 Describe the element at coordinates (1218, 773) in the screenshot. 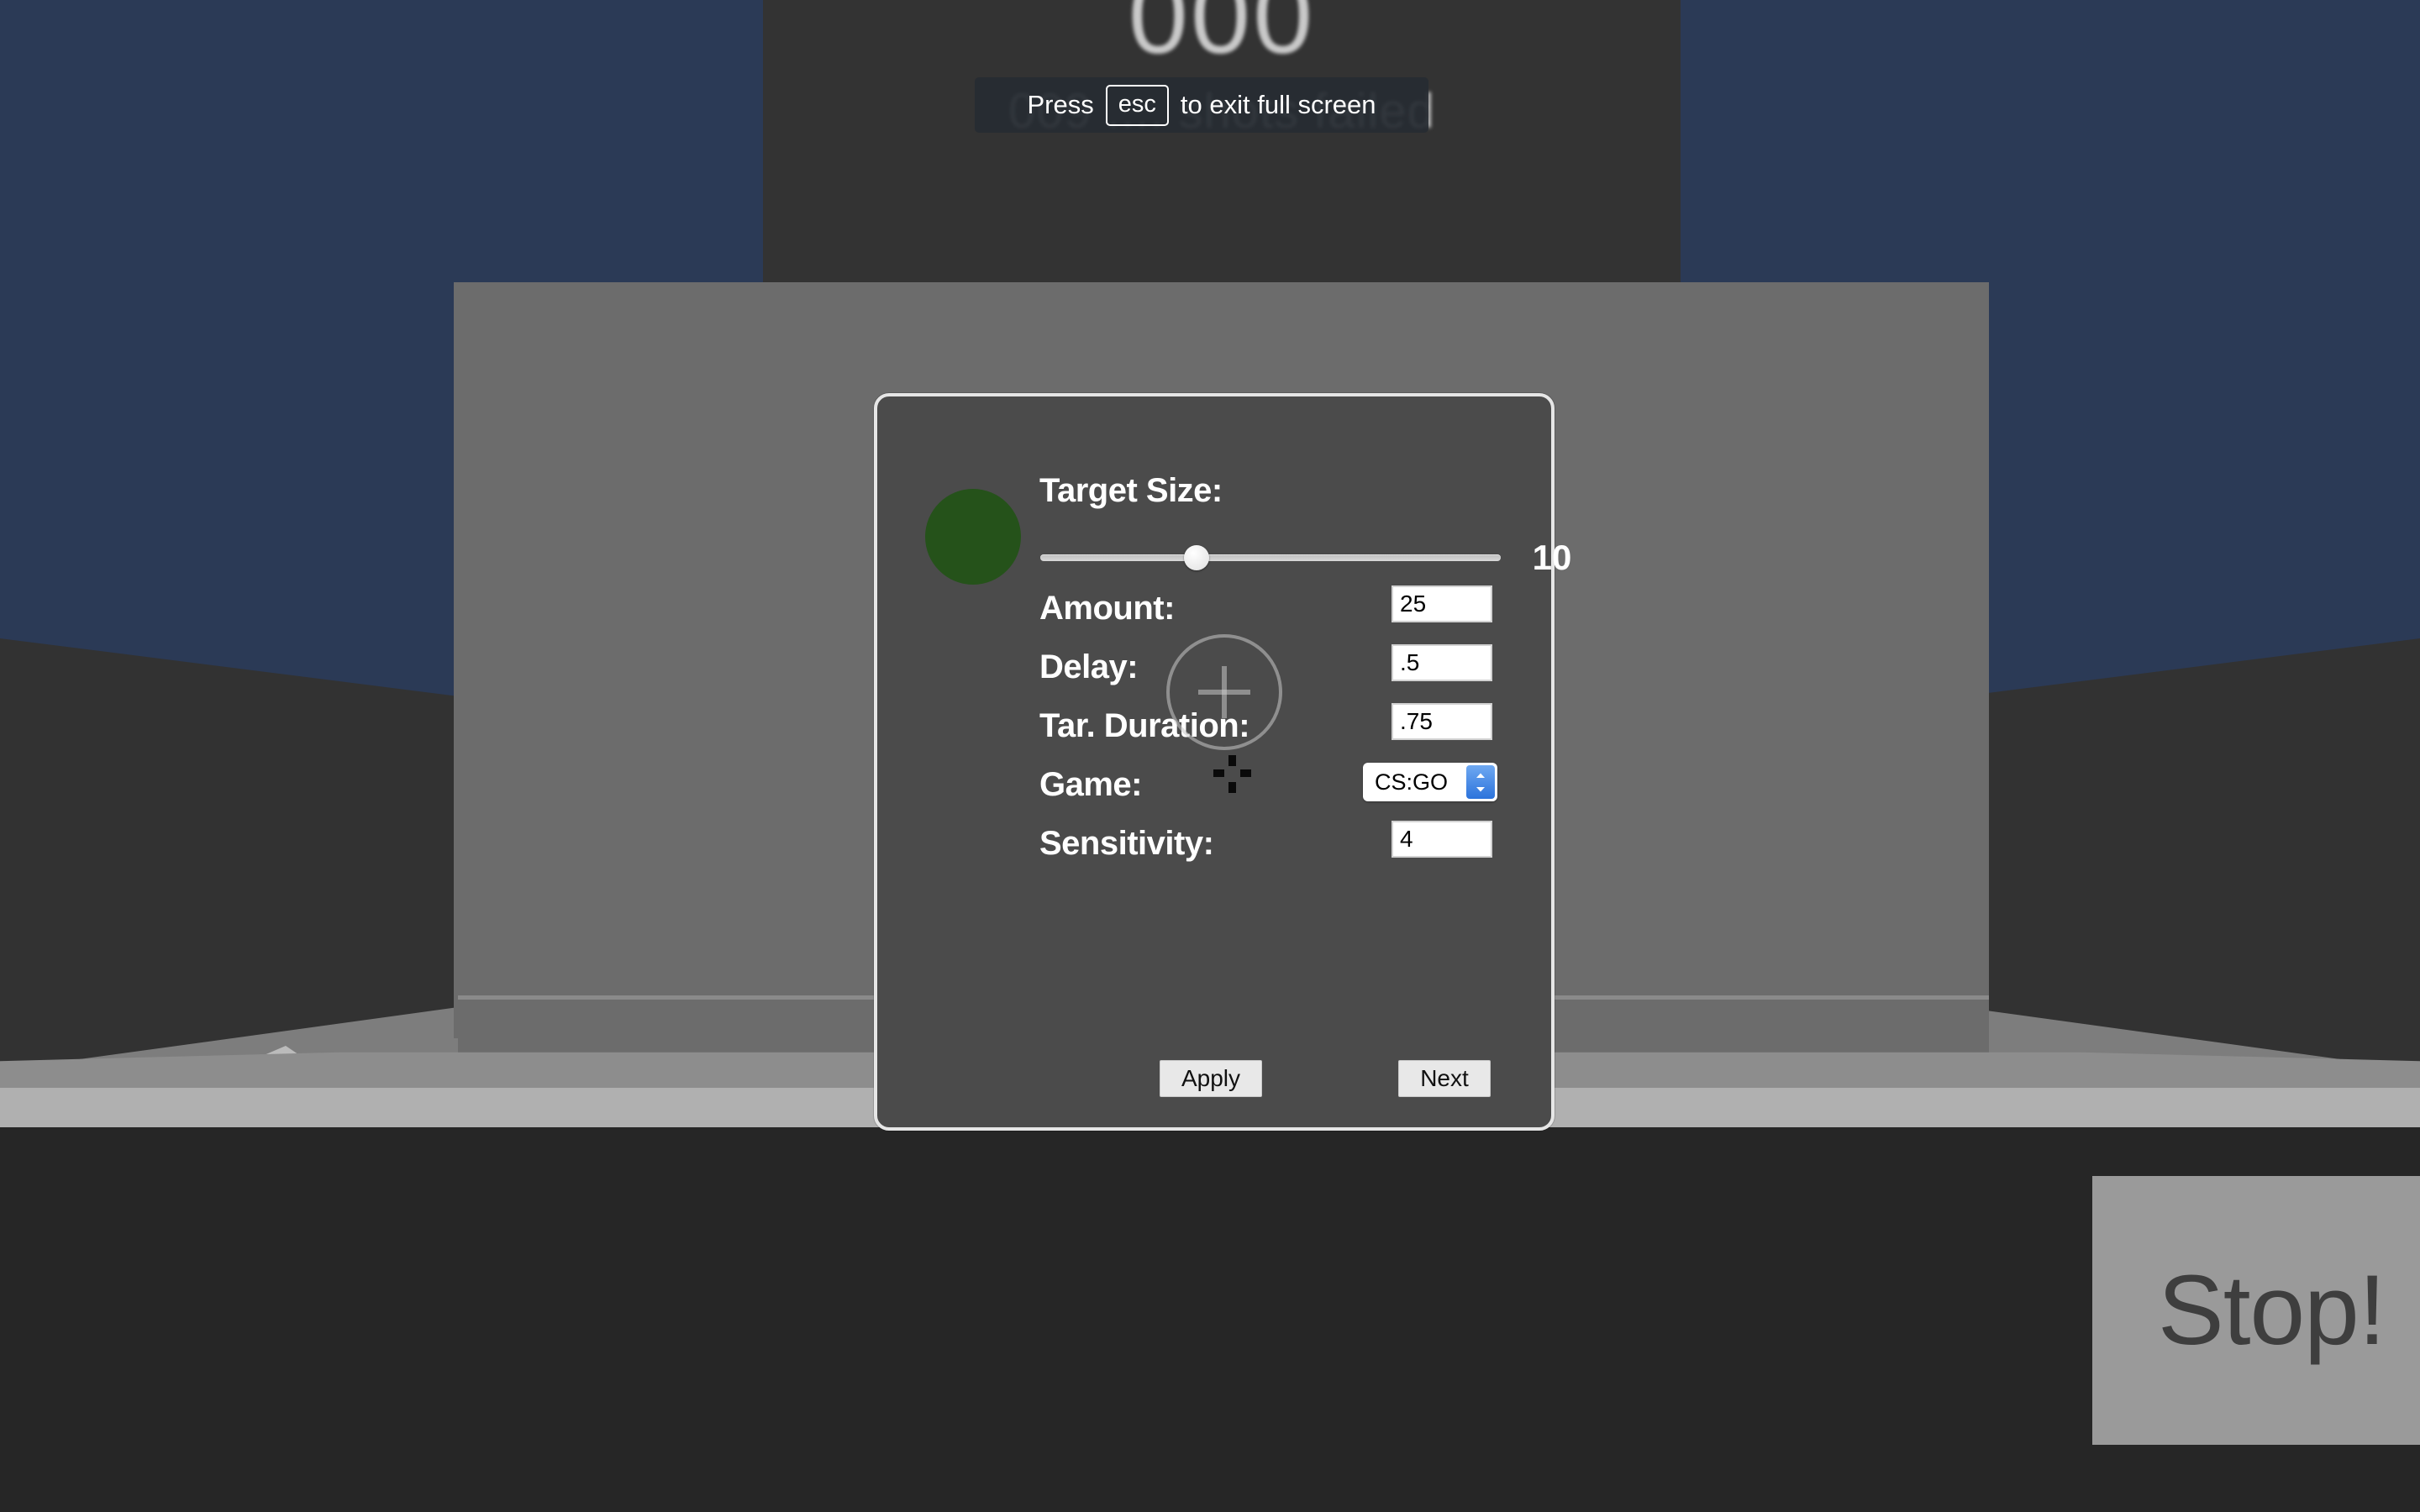

I see `crosshair-left` at that location.